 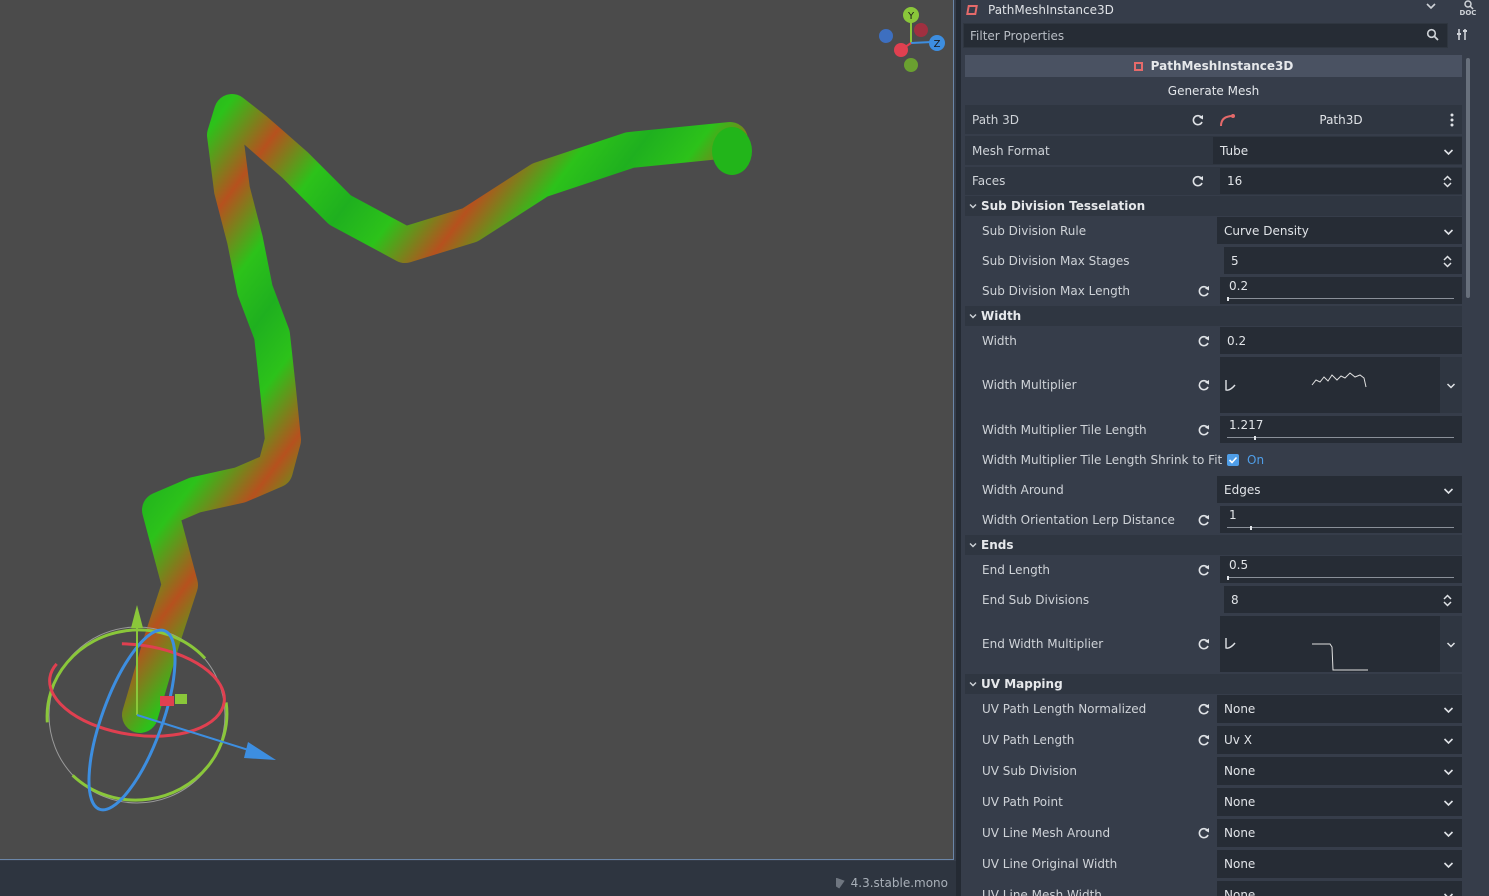 I want to click on prop-label: Mesh Format, so click(x=1011, y=150).